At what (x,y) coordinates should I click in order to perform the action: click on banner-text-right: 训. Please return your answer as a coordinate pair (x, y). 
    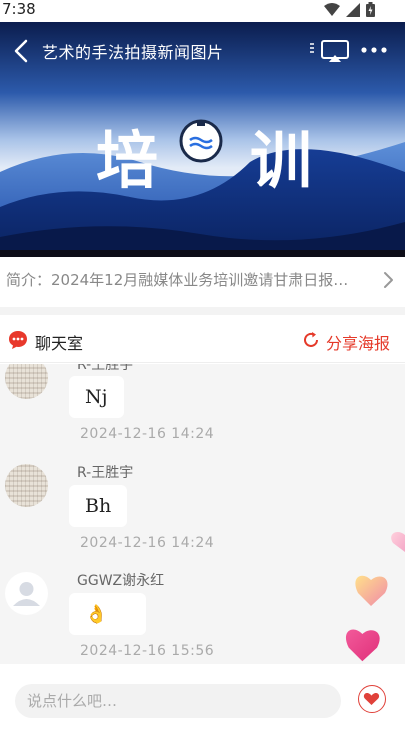
    Looking at the image, I should click on (281, 160).